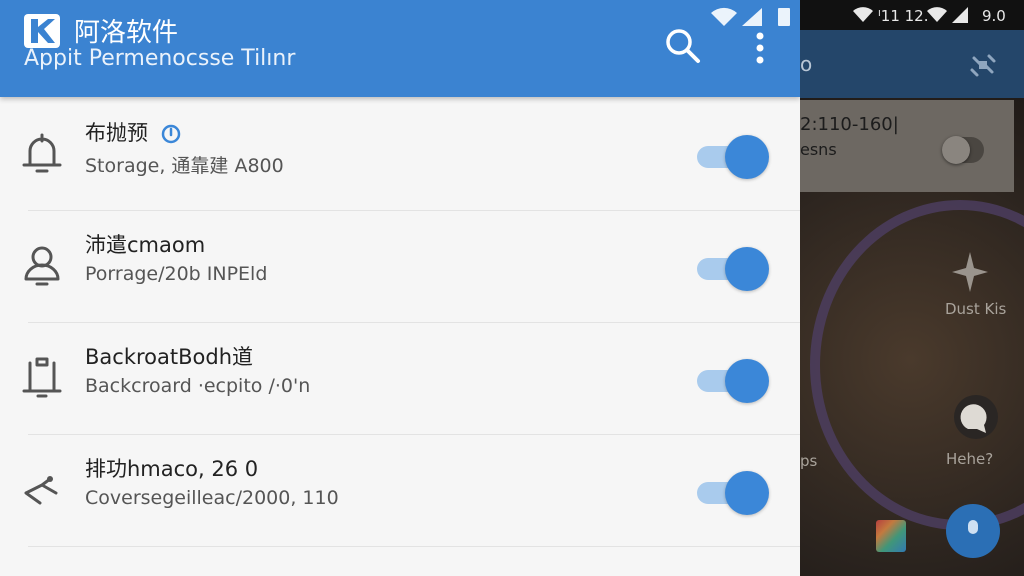 This screenshot has width=1024, height=576. Describe the element at coordinates (160, 58) in the screenshot. I see `app-subtitle: Appit Permenocsse Tilınr` at that location.